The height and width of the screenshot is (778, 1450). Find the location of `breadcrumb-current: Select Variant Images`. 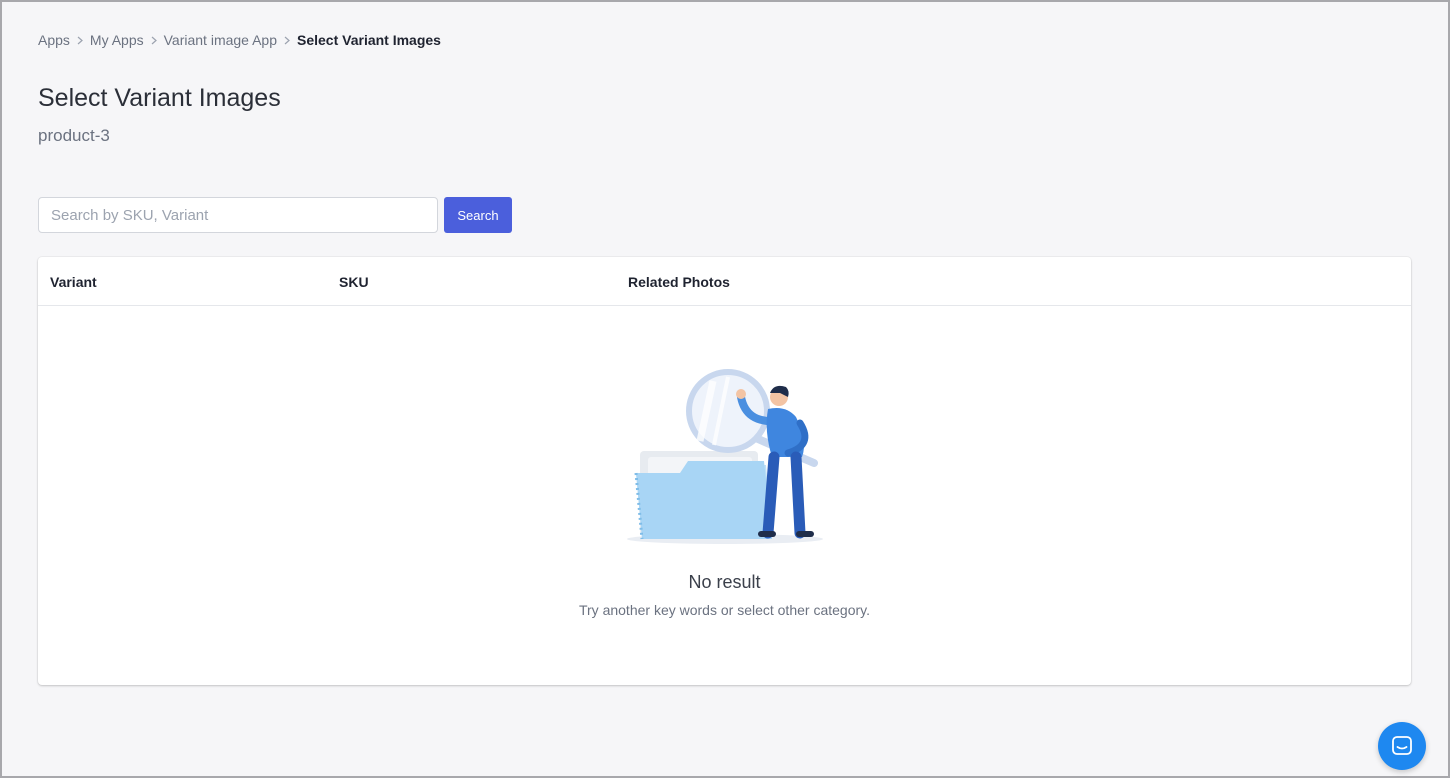

breadcrumb-current: Select Variant Images is located at coordinates (369, 40).